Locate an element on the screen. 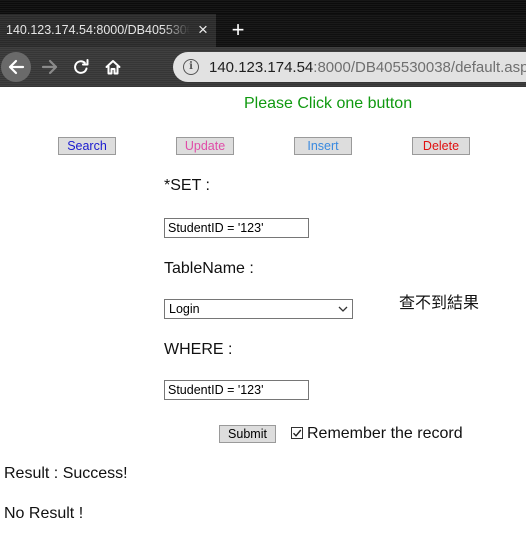 The height and width of the screenshot is (552, 526). where-input is located at coordinates (236, 390).